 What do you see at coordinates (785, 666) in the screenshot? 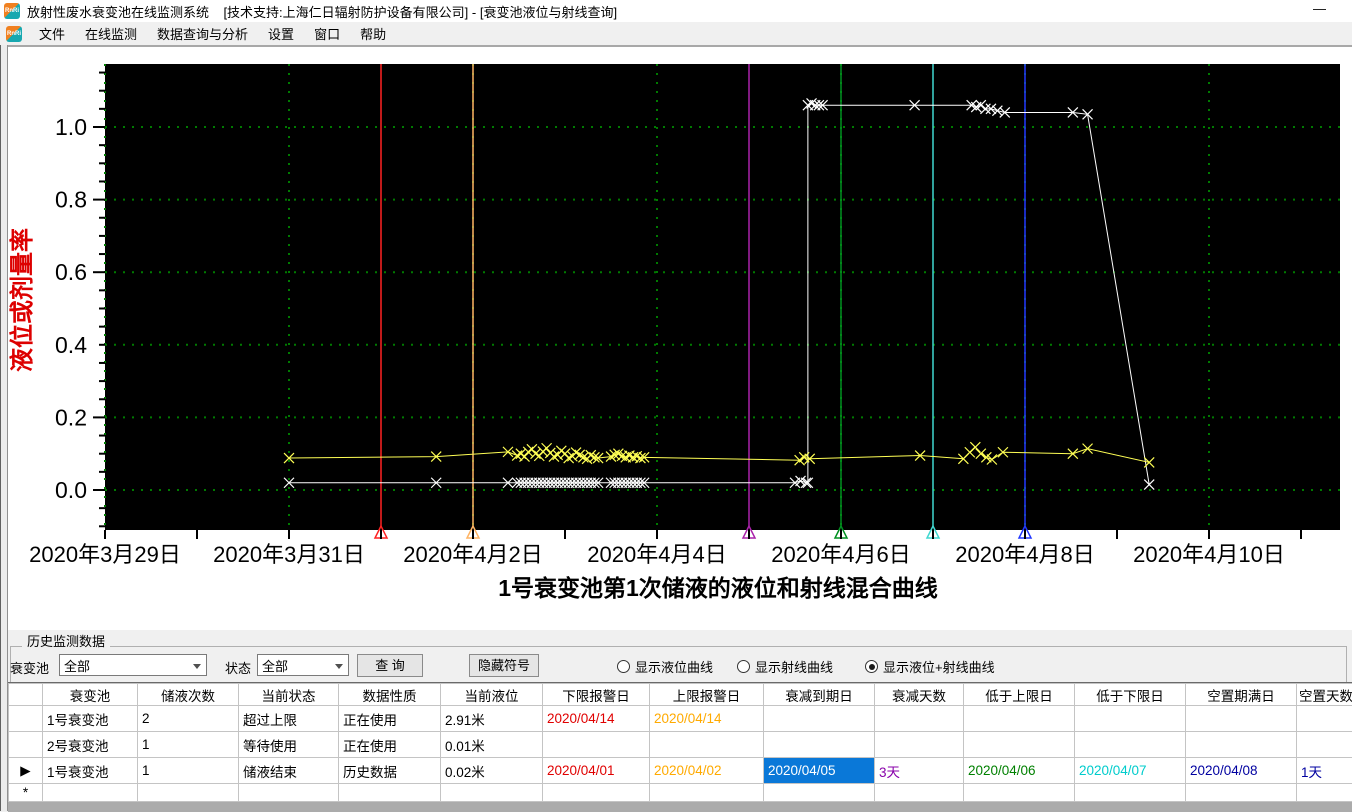
I see `radio-option-1: 显示射线曲线` at bounding box center [785, 666].